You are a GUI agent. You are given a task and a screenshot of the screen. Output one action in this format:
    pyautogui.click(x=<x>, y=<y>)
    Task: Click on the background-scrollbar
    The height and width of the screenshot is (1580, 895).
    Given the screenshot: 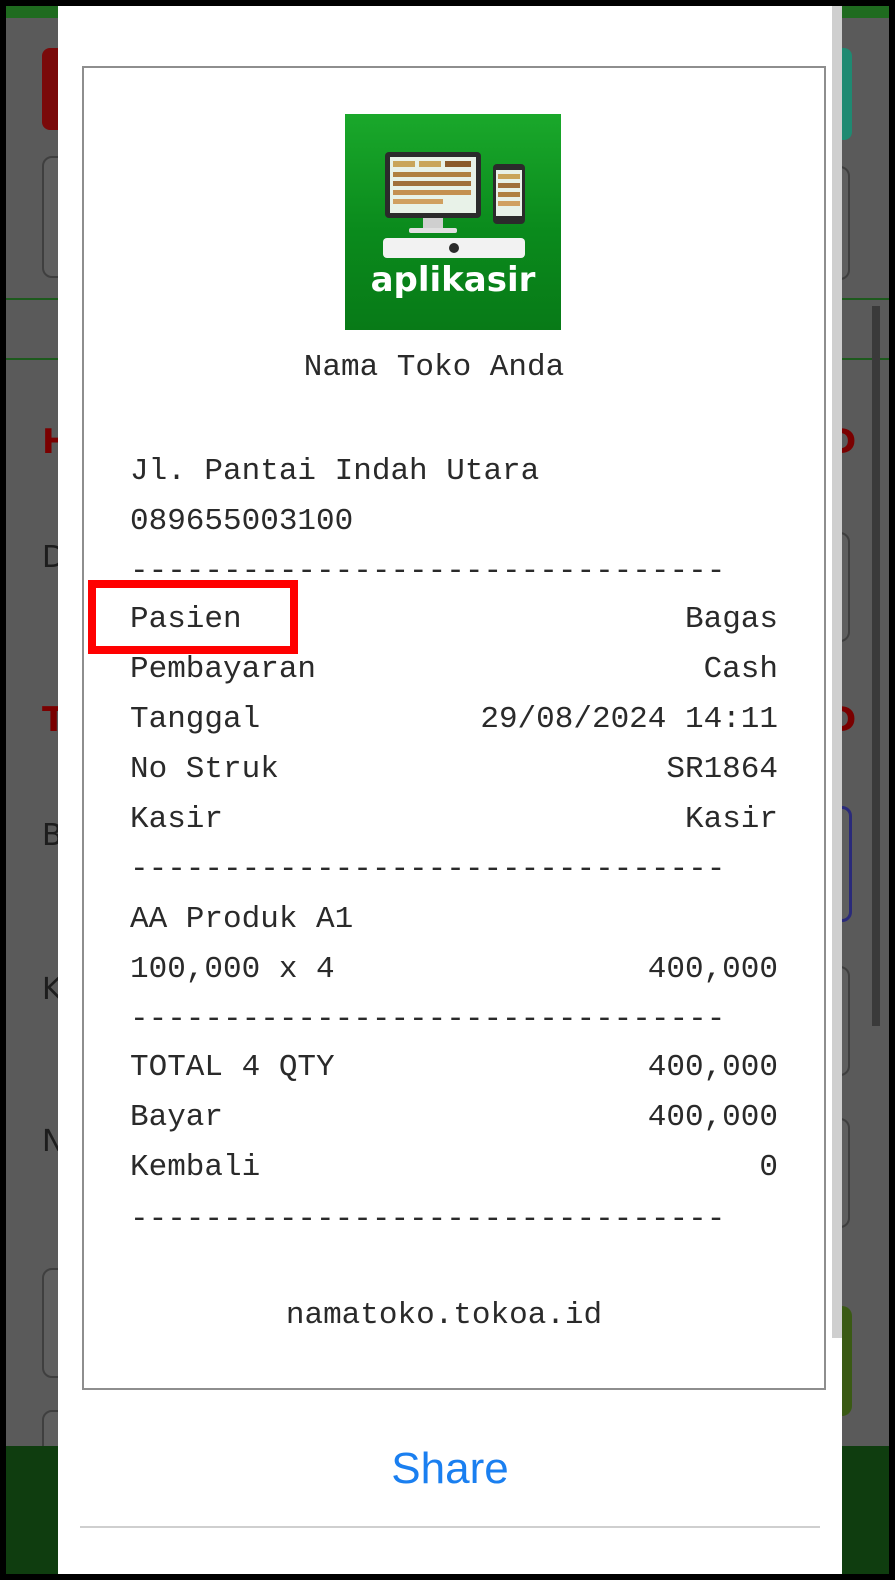 What is the action you would take?
    pyautogui.click(x=876, y=666)
    